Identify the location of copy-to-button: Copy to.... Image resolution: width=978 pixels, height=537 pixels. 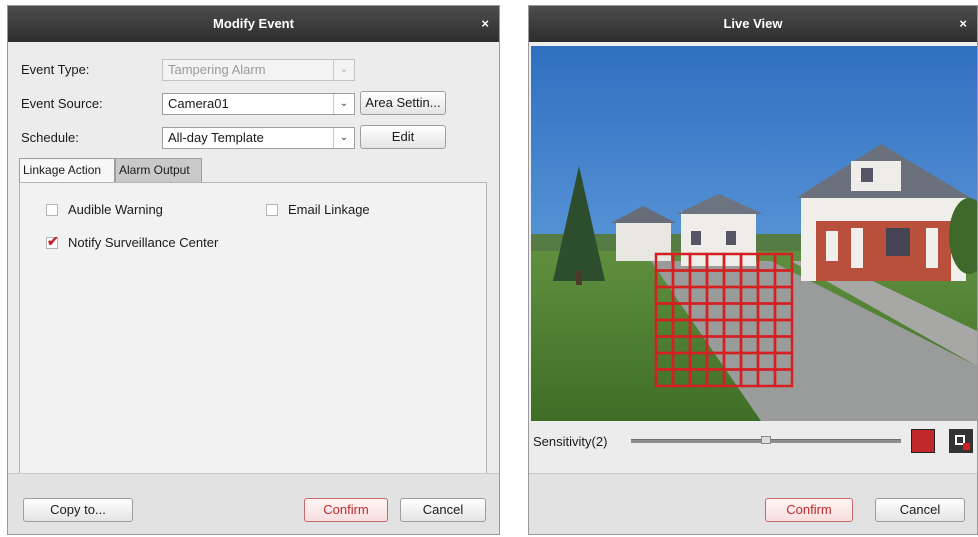
(78, 510).